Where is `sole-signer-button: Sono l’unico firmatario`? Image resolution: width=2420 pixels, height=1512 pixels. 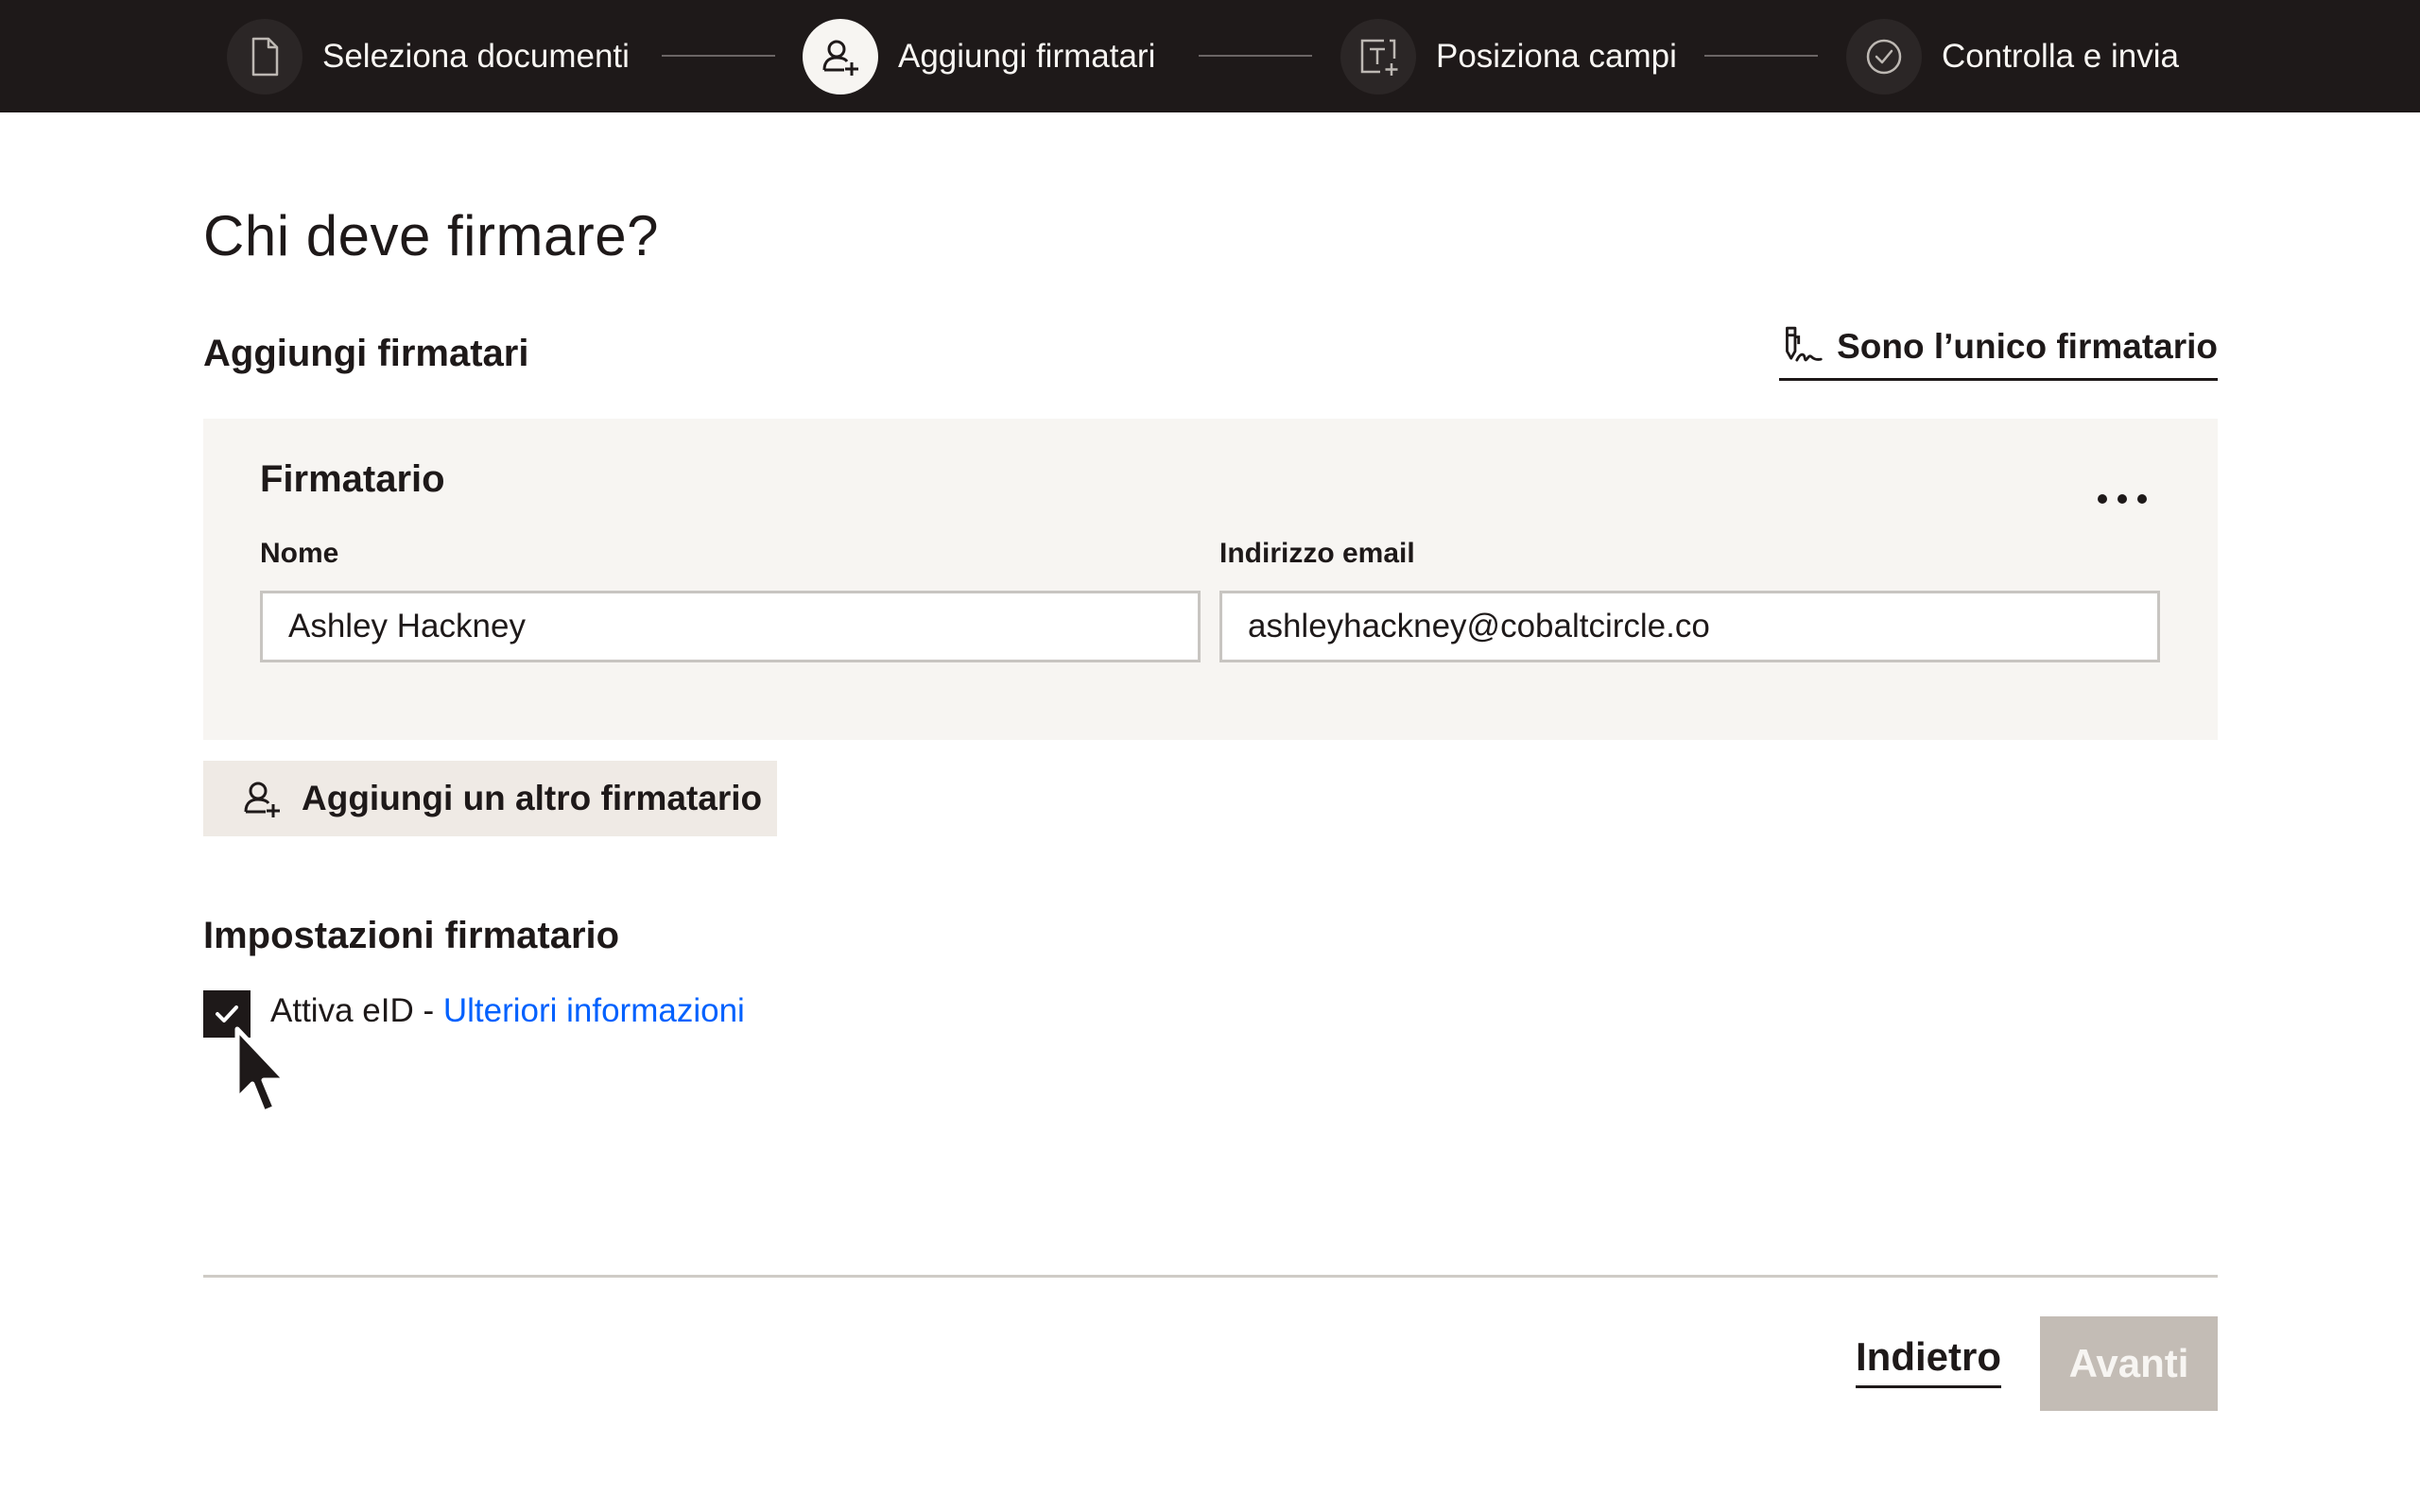
sole-signer-button: Sono l’unico firmatario is located at coordinates (1998, 352).